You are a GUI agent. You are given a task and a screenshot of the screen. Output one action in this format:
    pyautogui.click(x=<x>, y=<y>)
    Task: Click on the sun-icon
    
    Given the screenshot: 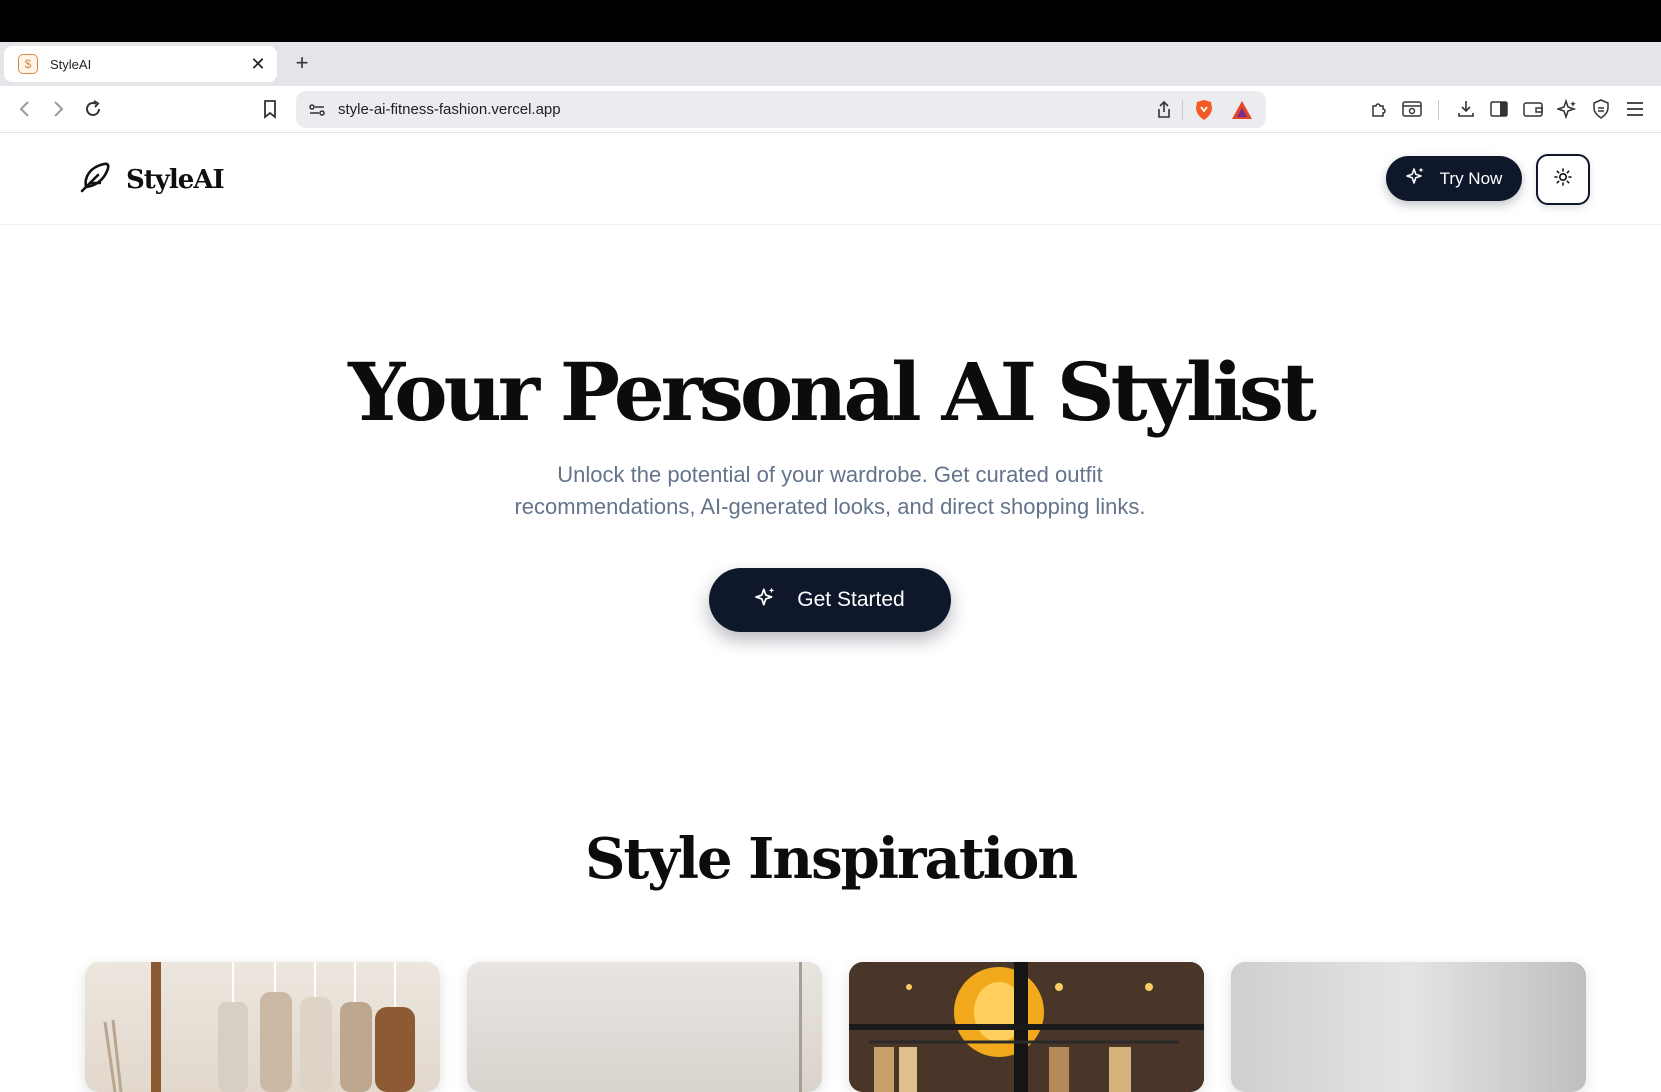 What is the action you would take?
    pyautogui.click(x=1563, y=179)
    